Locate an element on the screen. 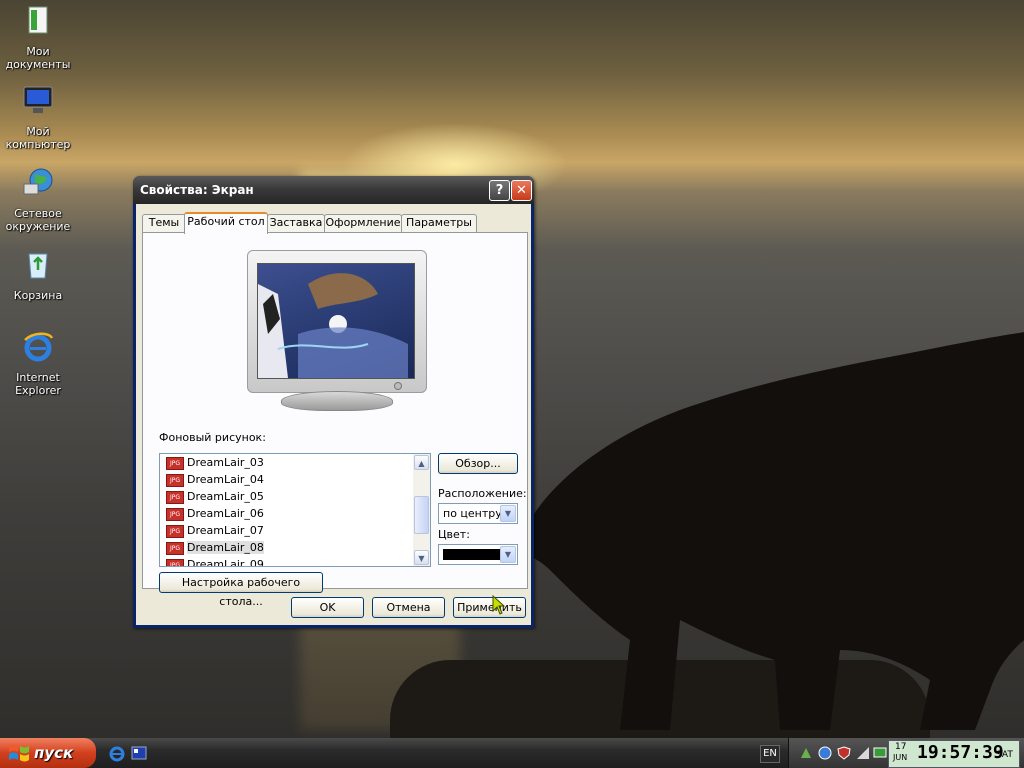 This screenshot has height=768, width=1024. list-item-selected: JPG DreamLair_08 is located at coordinates (286, 547).